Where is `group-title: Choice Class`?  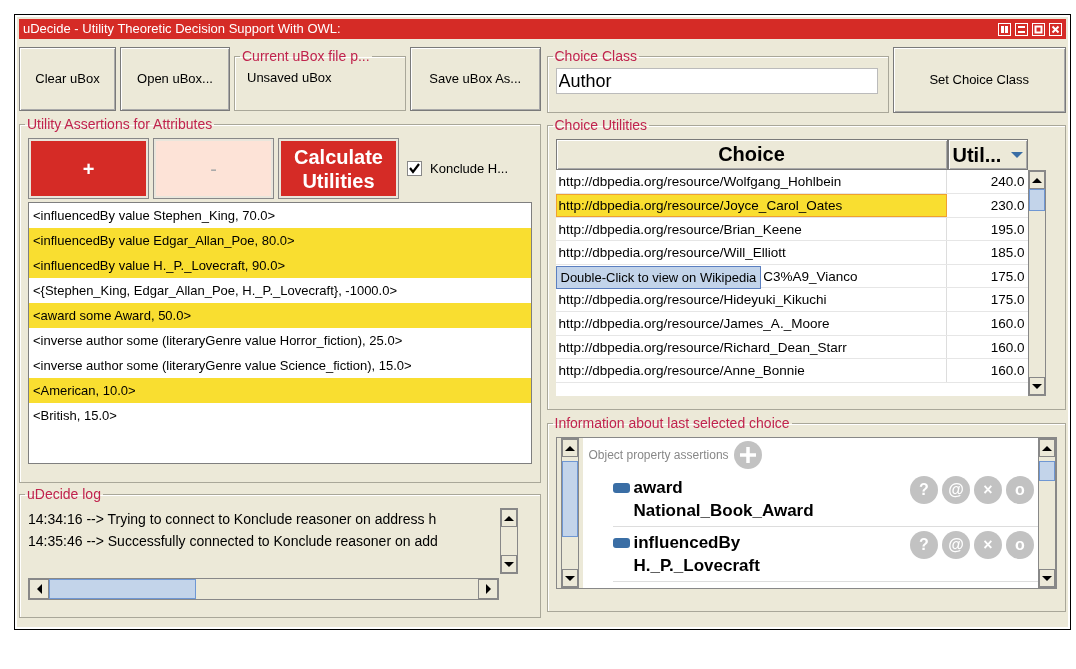
group-title: Choice Class is located at coordinates (595, 57).